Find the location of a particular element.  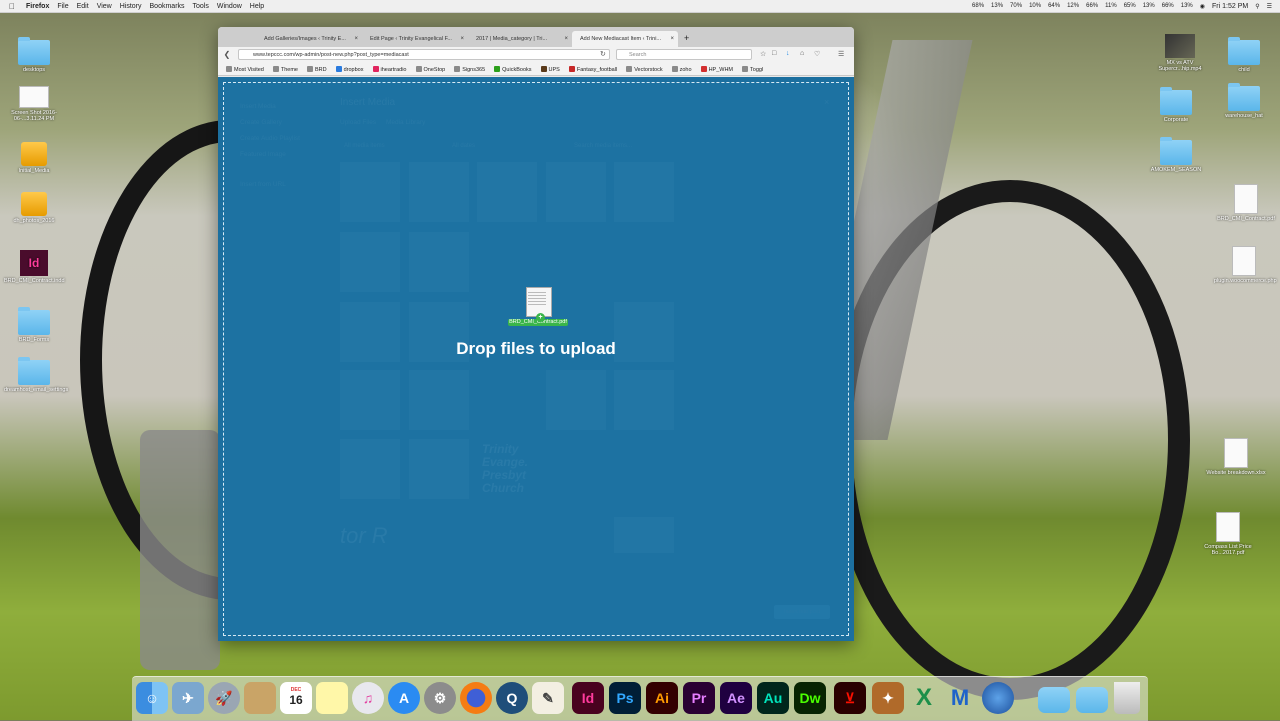

menu-history: History is located at coordinates (131, 6).